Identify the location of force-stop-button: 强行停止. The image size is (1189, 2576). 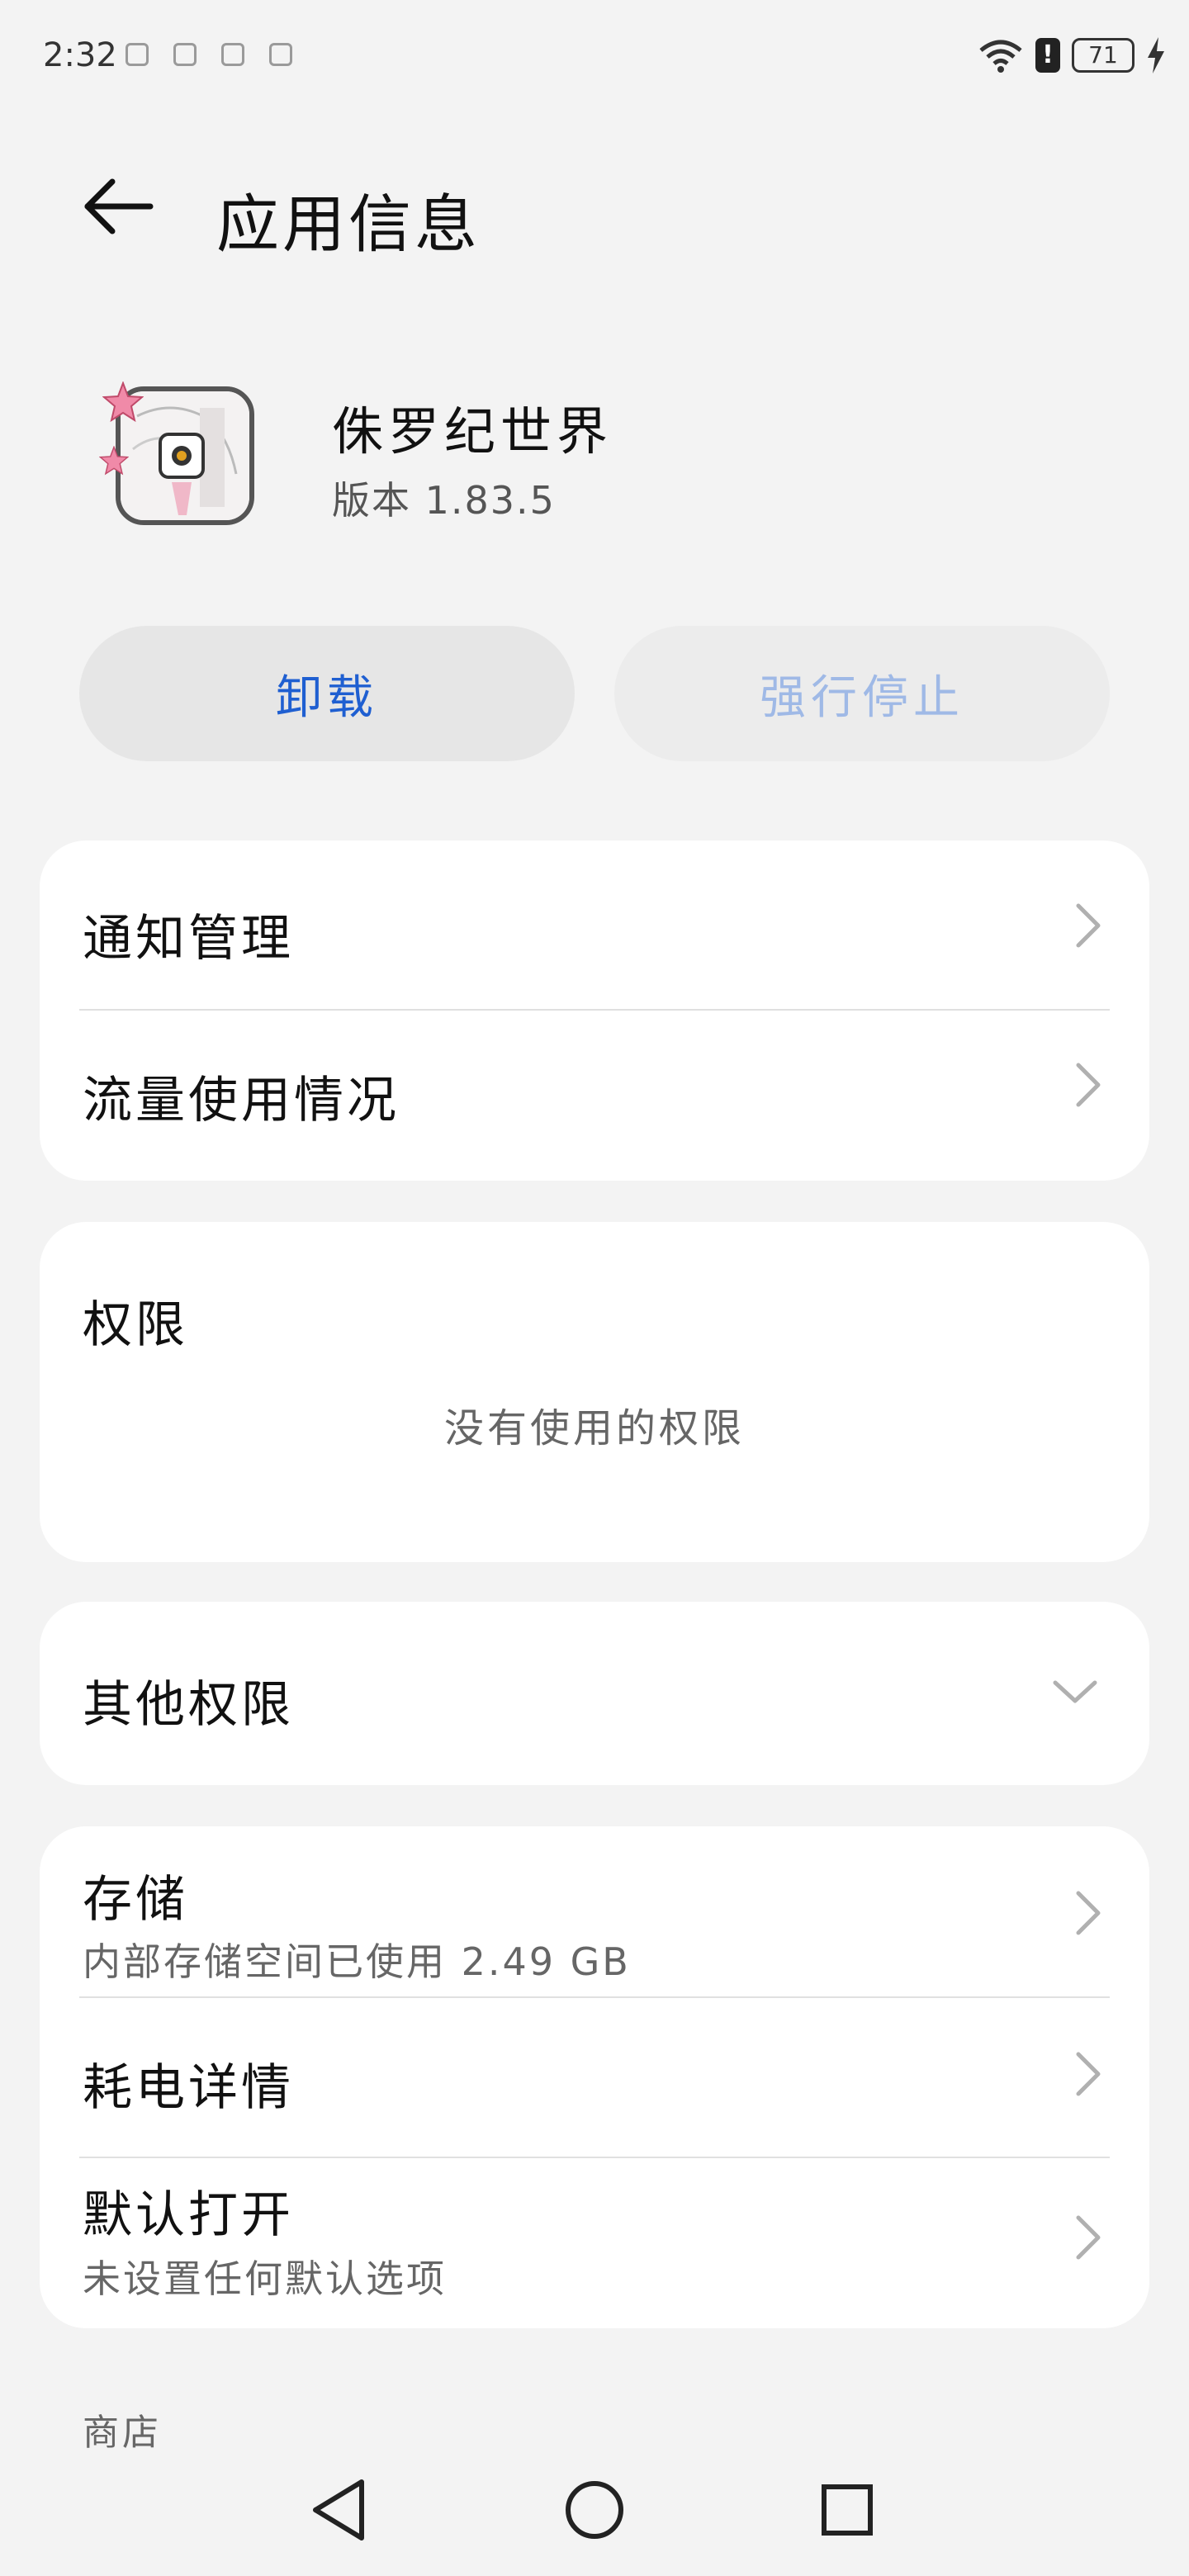
(862, 693).